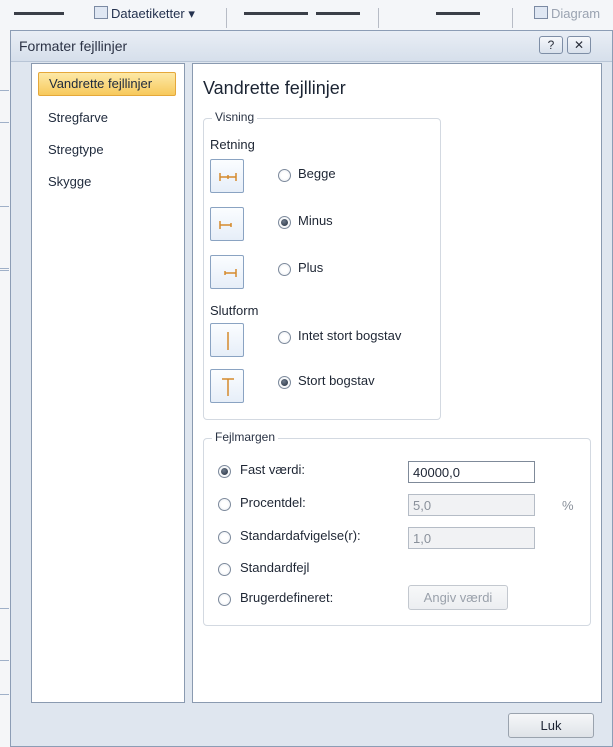 The height and width of the screenshot is (747, 613). Describe the element at coordinates (227, 176) in the screenshot. I see `error-bar-both-icon` at that location.